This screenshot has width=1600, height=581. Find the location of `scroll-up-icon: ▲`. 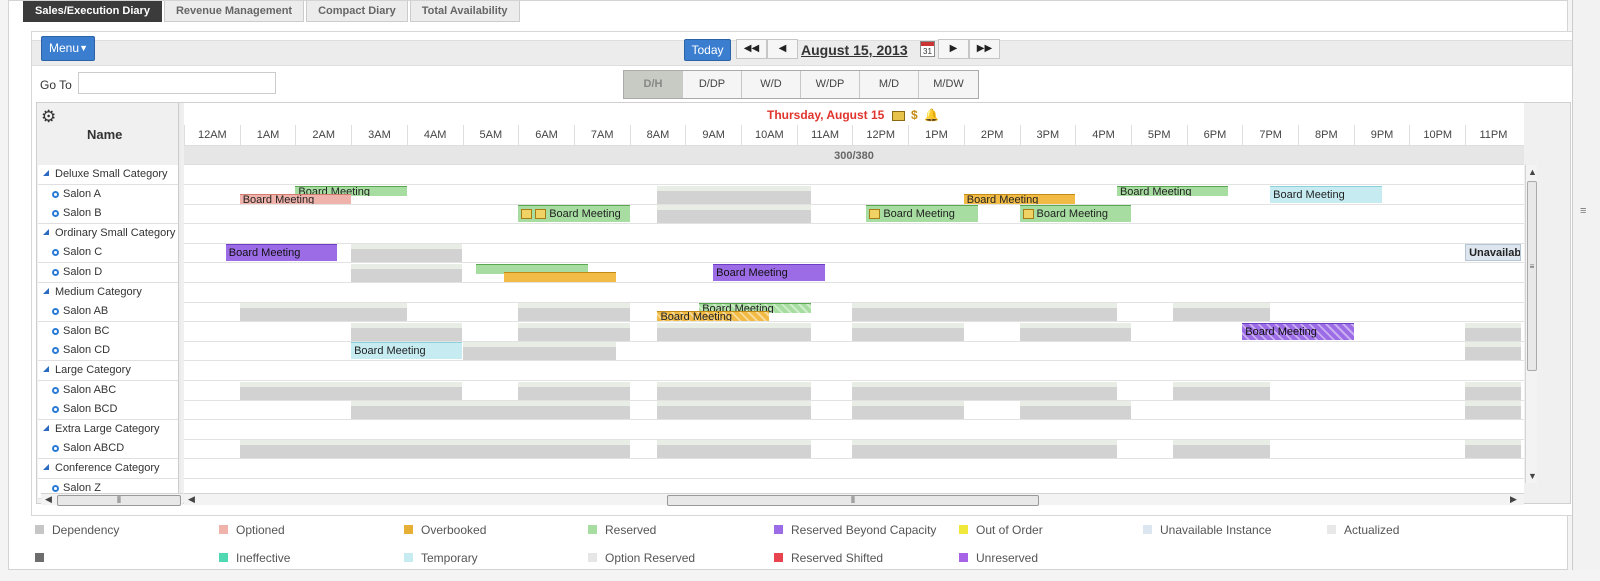

scroll-up-icon: ▲ is located at coordinates (1532, 172).